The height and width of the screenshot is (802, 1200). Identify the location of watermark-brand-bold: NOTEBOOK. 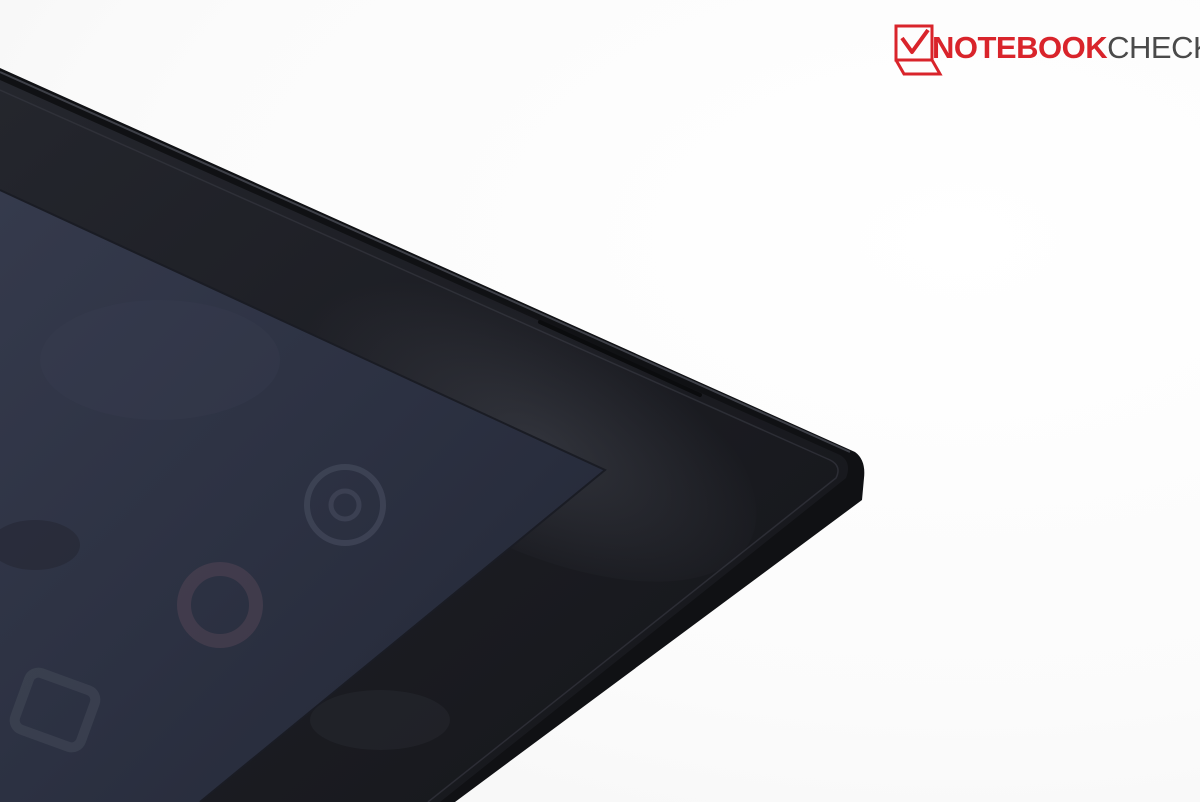
(1020, 47).